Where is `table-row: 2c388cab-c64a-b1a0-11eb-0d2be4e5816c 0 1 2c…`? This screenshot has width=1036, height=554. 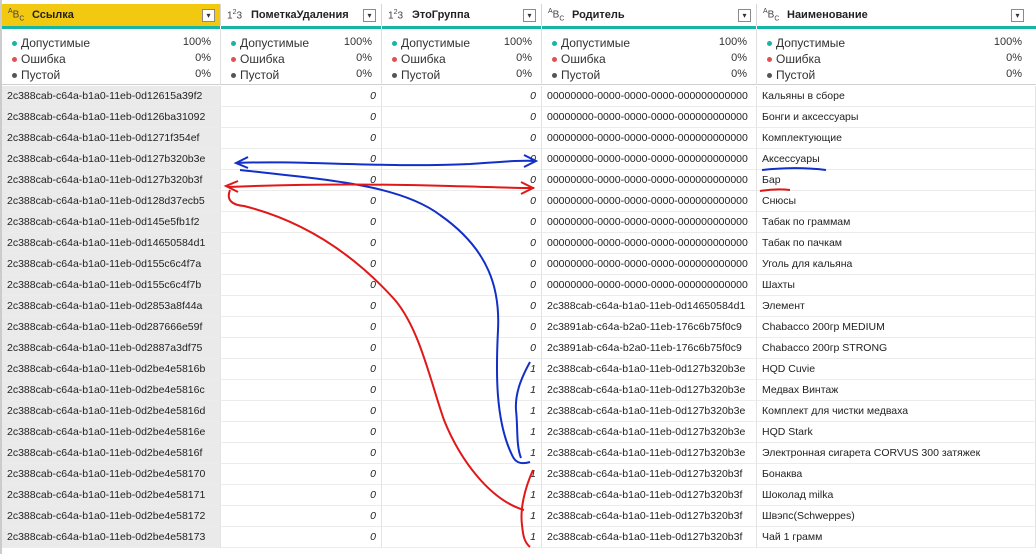 table-row: 2c388cab-c64a-b1a0-11eb-0d2be4e5816c 0 1 2c… is located at coordinates (518, 390).